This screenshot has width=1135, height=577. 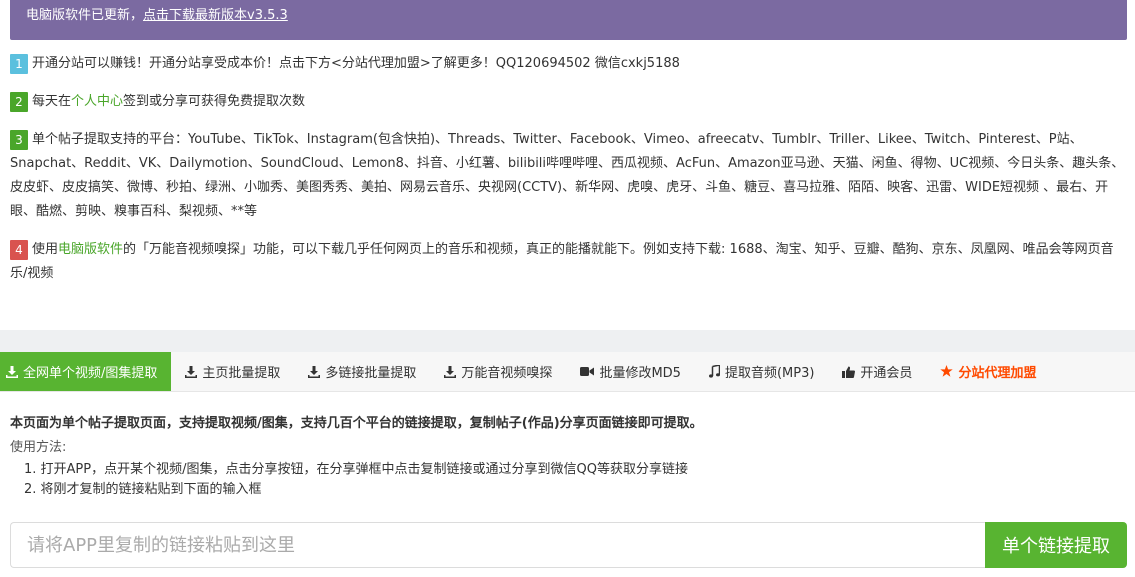 I want to click on tab-single-extract: 全网单个视频/图集提取, so click(x=86, y=371).